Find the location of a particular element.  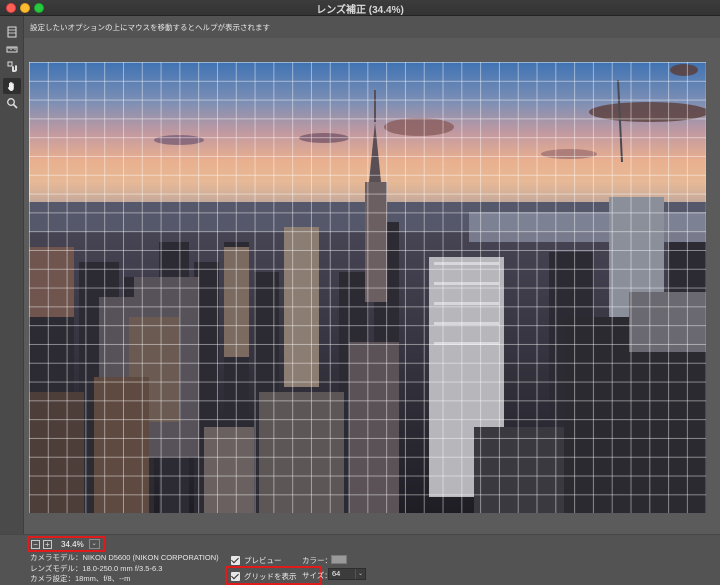

preview-option: プレビュー is located at coordinates (256, 560).